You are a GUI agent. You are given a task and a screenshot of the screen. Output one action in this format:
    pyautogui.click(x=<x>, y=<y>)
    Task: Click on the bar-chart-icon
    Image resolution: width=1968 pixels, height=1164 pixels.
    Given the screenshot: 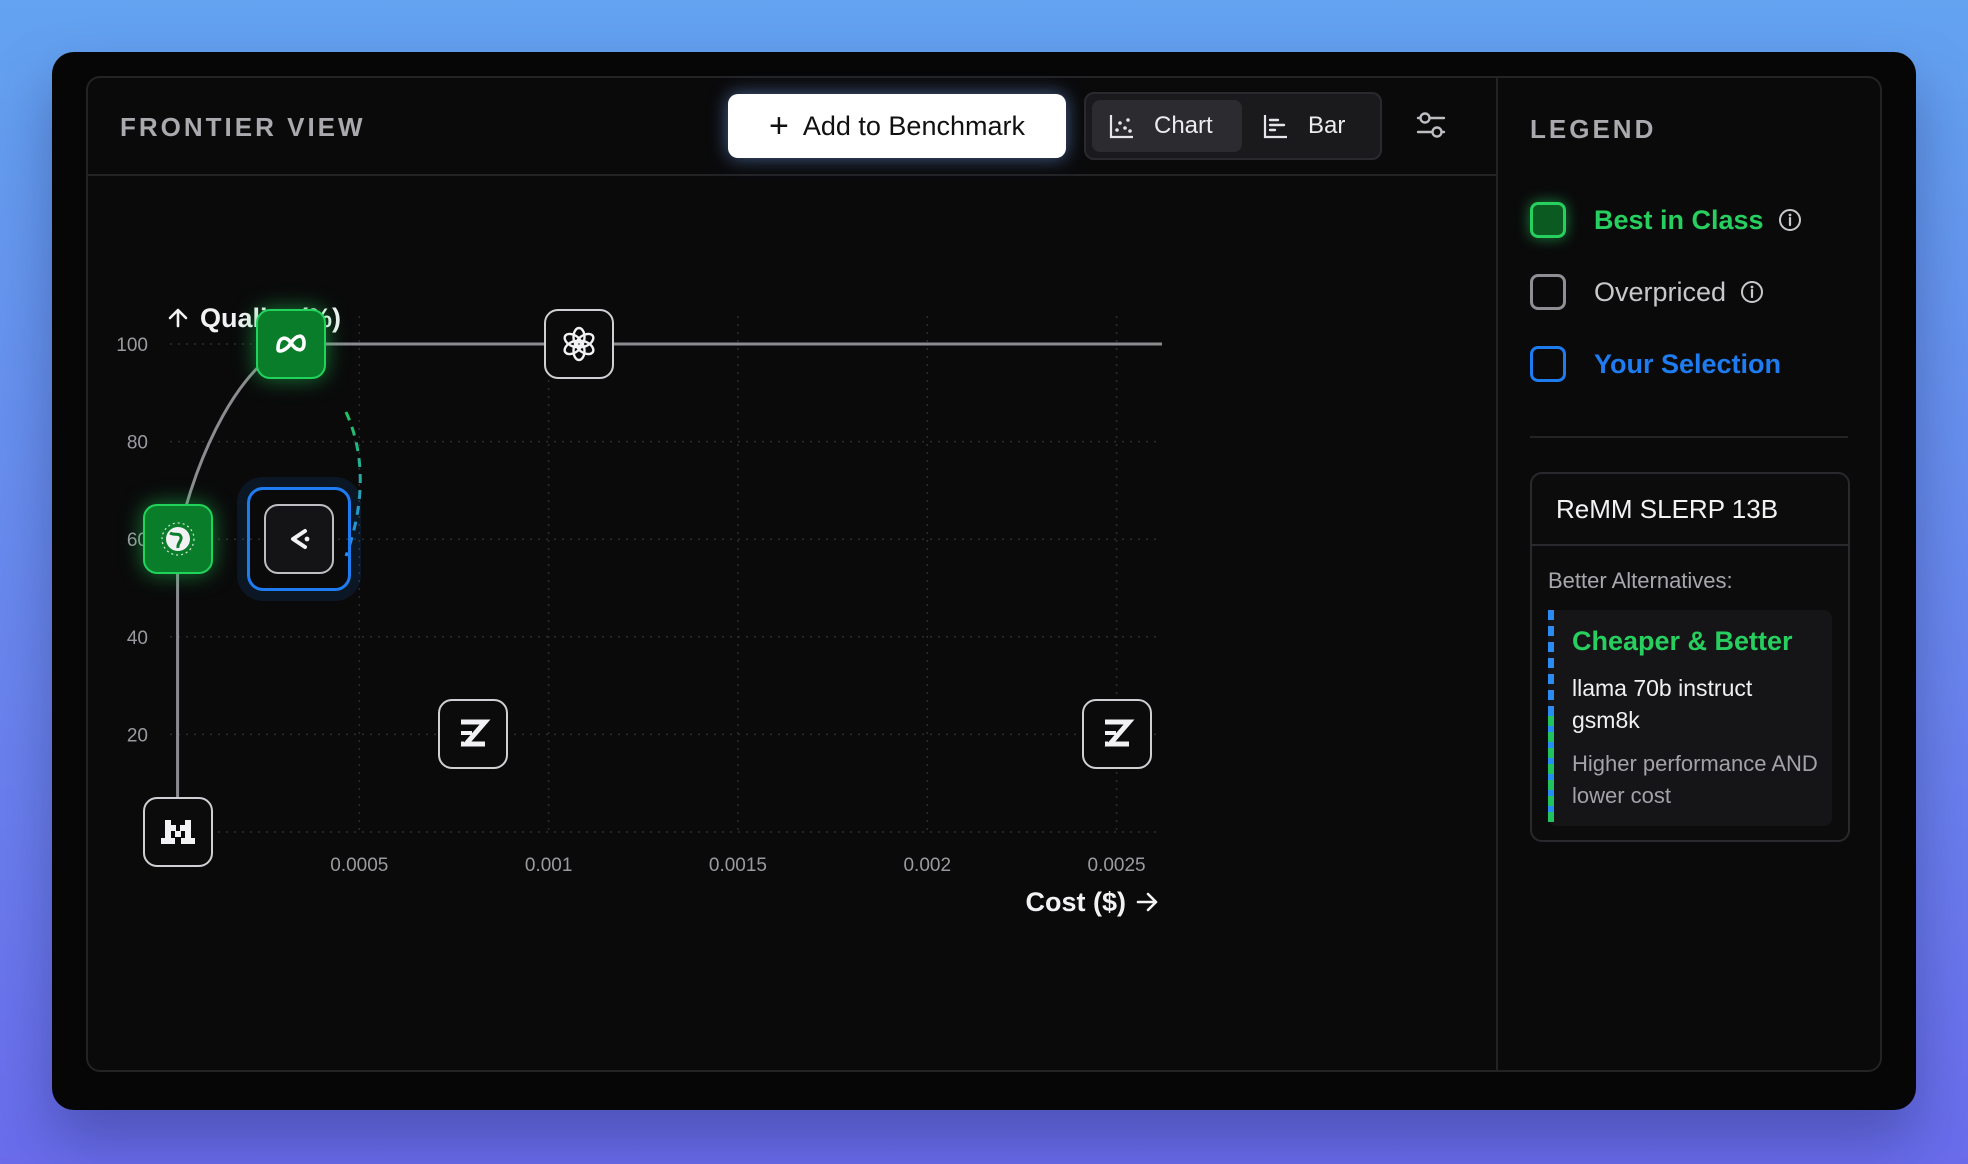 What is the action you would take?
    pyautogui.click(x=1275, y=127)
    